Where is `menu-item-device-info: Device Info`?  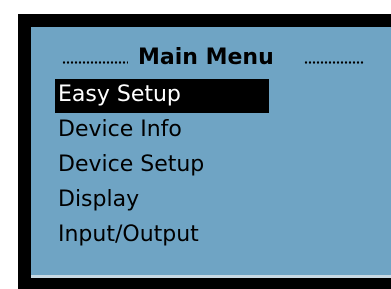 menu-item-device-info: Device Info is located at coordinates (223, 131).